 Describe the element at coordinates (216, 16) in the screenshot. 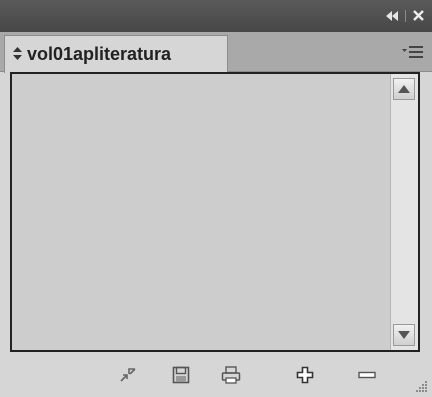

I see `panel-title-bar` at that location.